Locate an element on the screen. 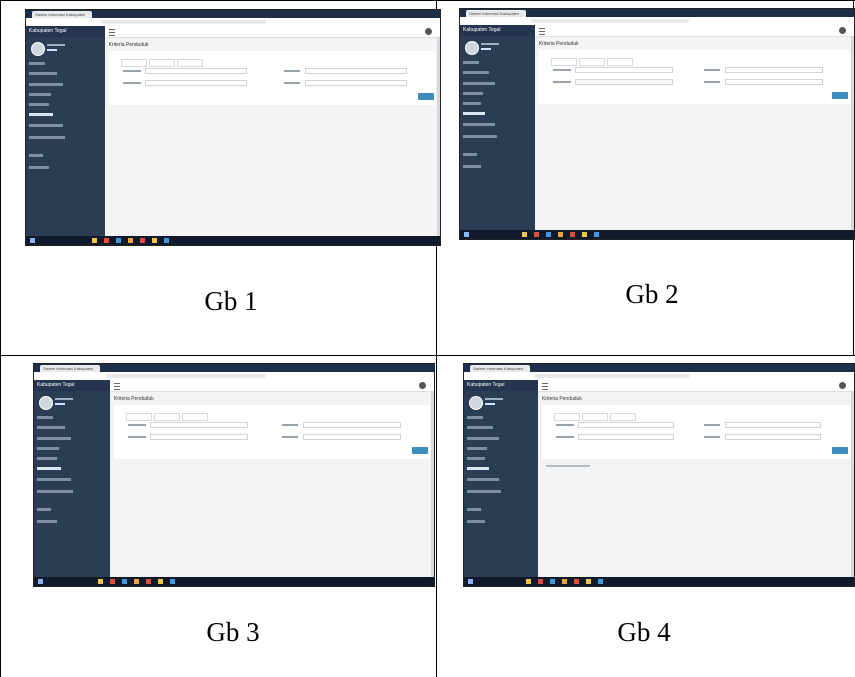  scrollbar is located at coordinates (432, 484).